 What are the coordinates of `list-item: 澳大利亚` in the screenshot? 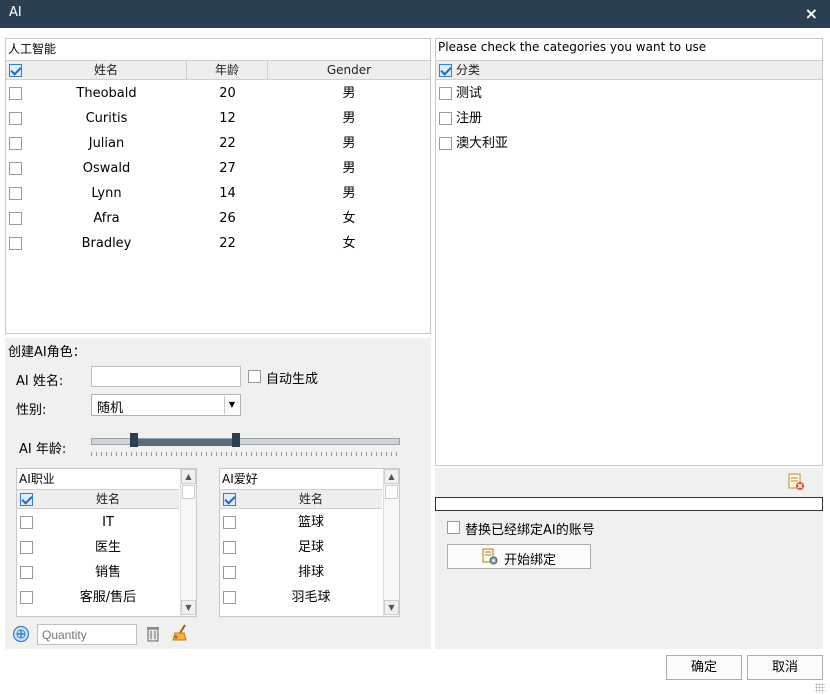 It's located at (629, 143).